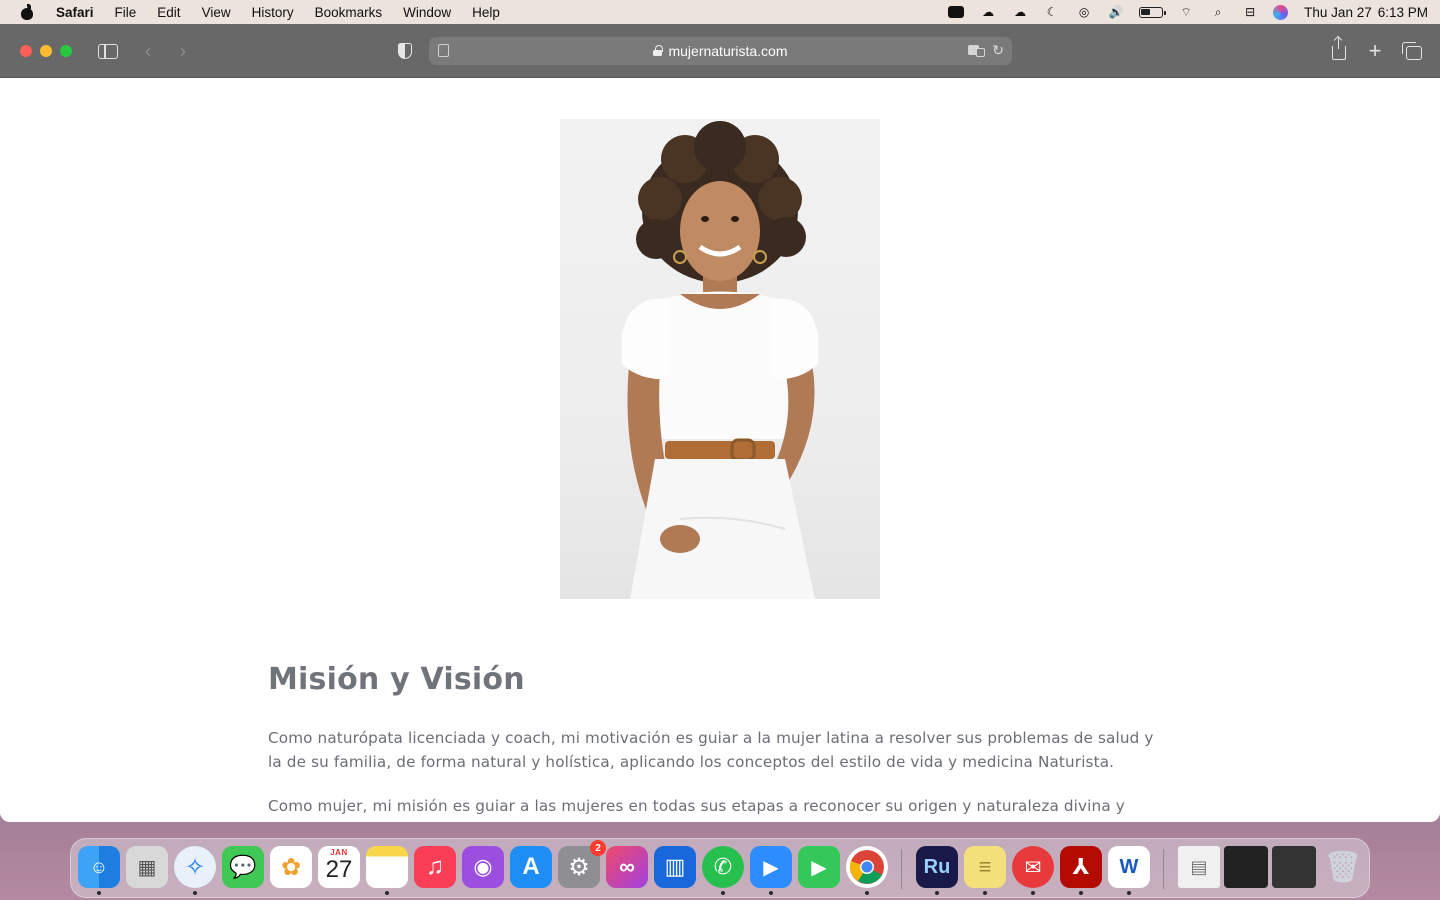 The image size is (1440, 900). I want to click on zoom-window-button, so click(66, 51).